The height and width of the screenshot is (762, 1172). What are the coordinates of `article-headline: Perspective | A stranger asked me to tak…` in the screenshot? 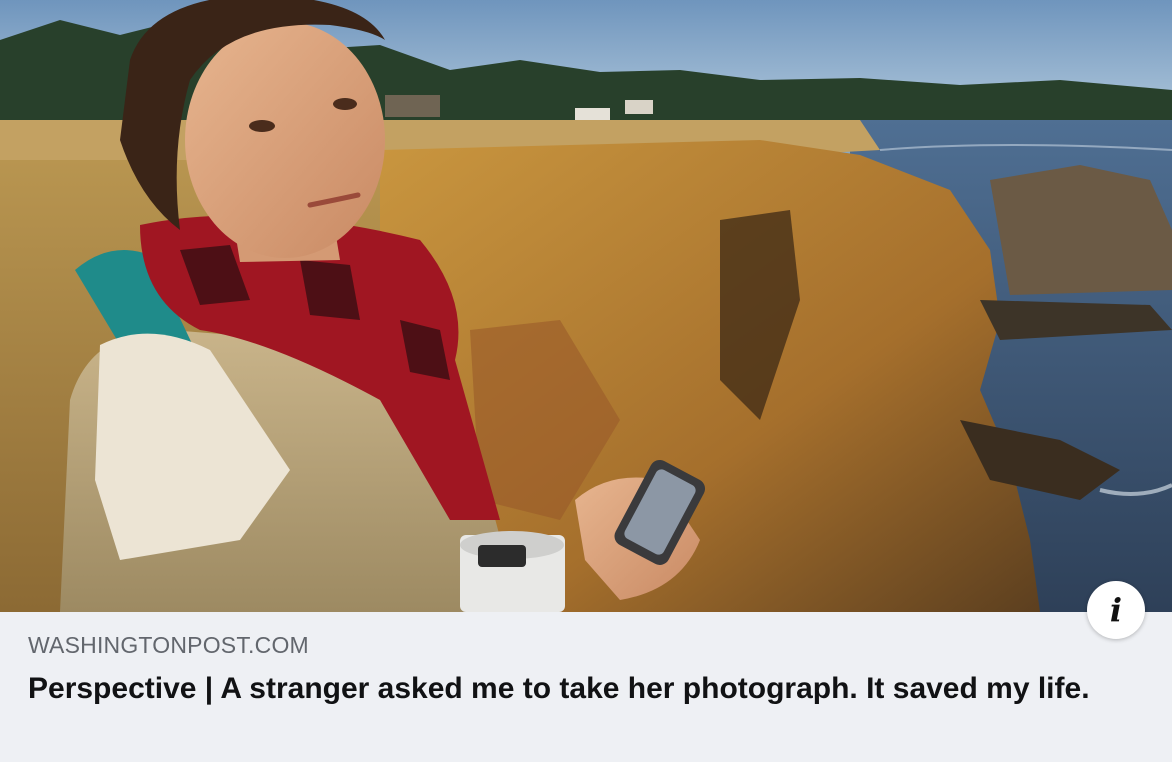 It's located at (559, 688).